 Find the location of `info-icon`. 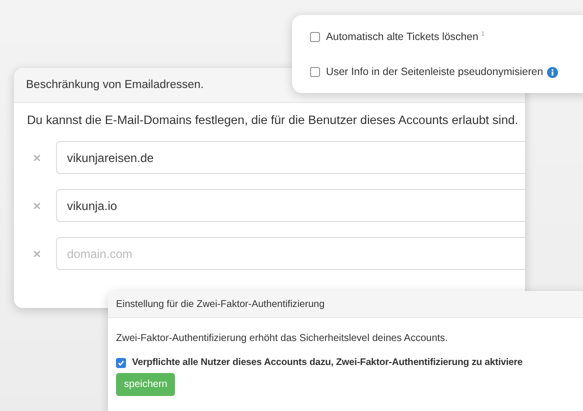

info-icon is located at coordinates (552, 72).